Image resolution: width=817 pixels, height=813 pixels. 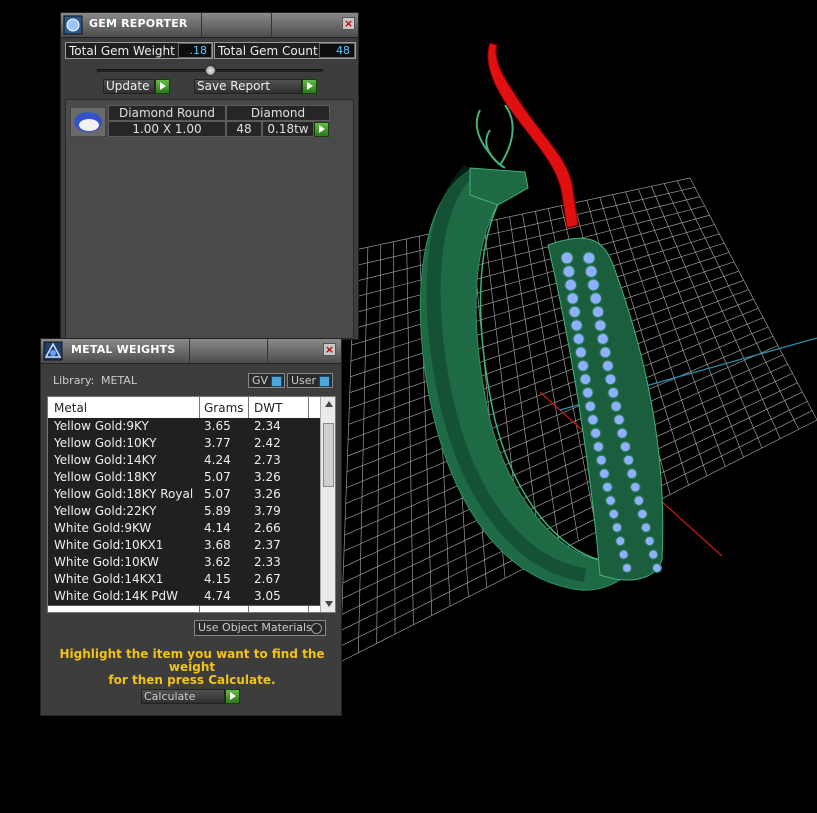 I want to click on metal-weights-title: METAL WEIGHTS, so click(x=123, y=349).